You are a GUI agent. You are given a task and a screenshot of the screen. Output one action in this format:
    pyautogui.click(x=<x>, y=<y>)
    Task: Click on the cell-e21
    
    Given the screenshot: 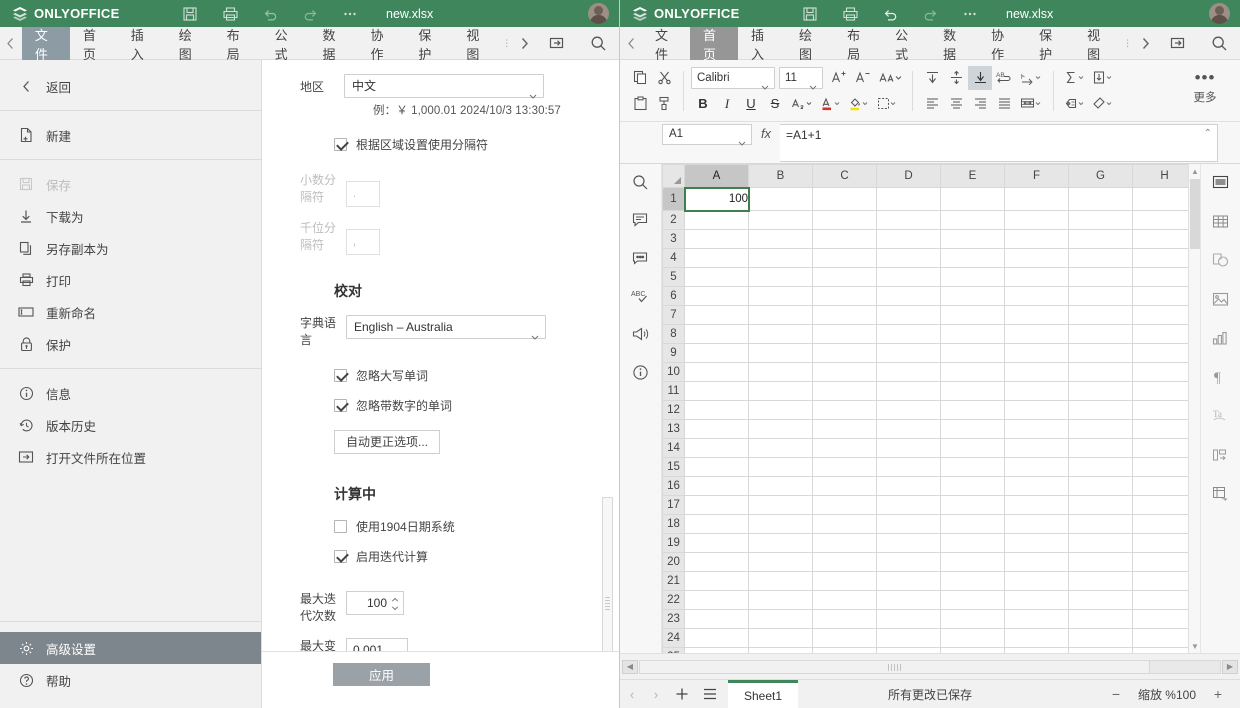 What is the action you would take?
    pyautogui.click(x=972, y=581)
    